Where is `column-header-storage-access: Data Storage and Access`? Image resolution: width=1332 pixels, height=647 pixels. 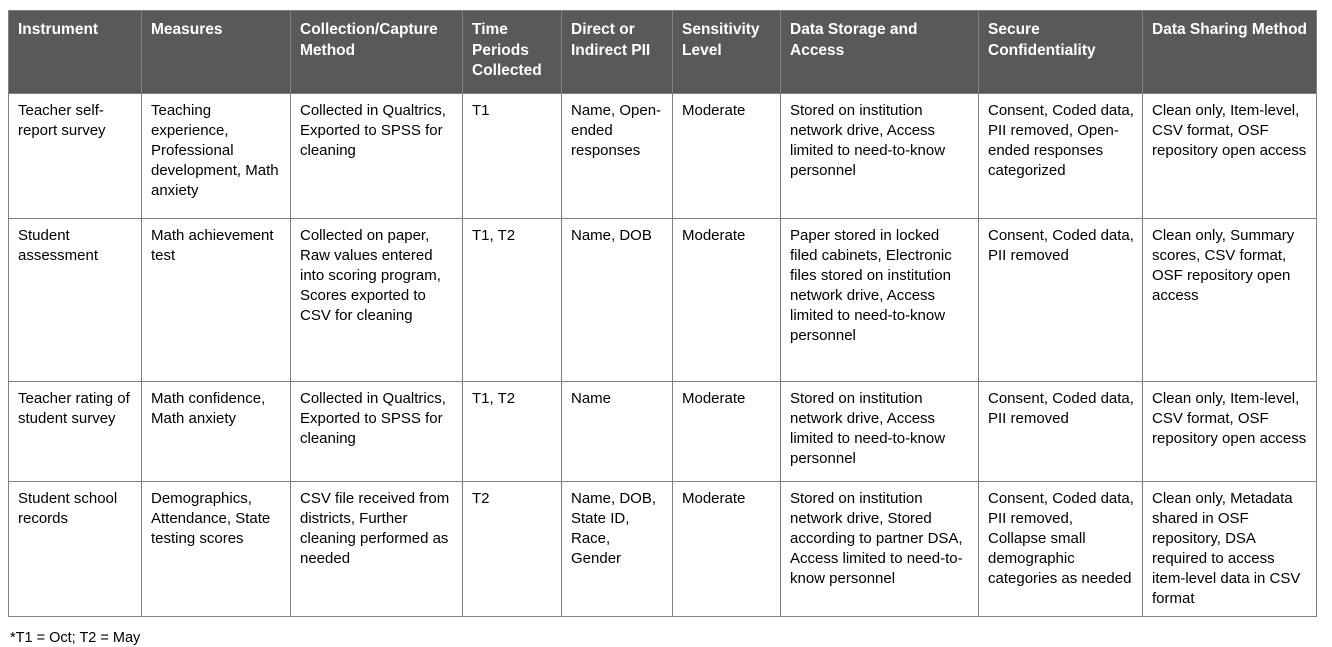 column-header-storage-access: Data Storage and Access is located at coordinates (879, 52).